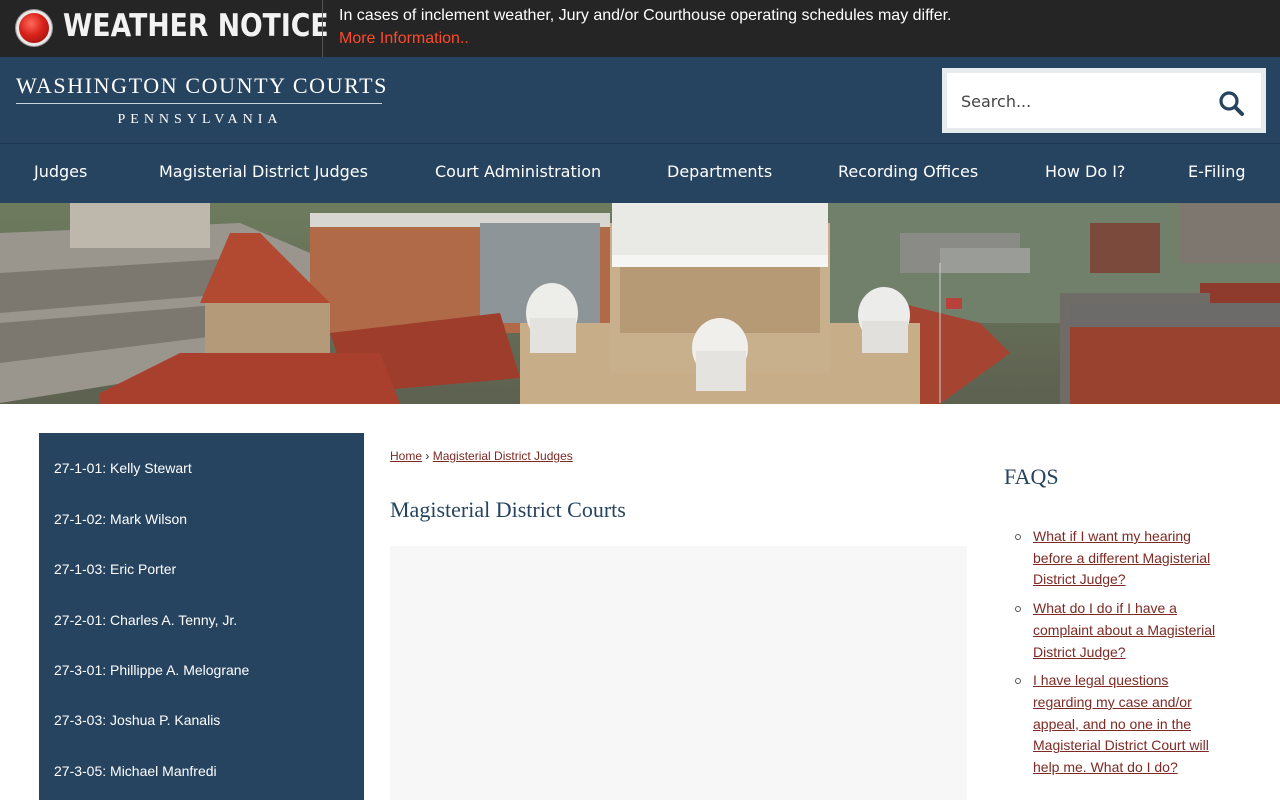 This screenshot has height=800, width=1280. What do you see at coordinates (135, 771) in the screenshot?
I see `sidebar-item-27-3-05: 27-3-05: Michael Manfredi` at bounding box center [135, 771].